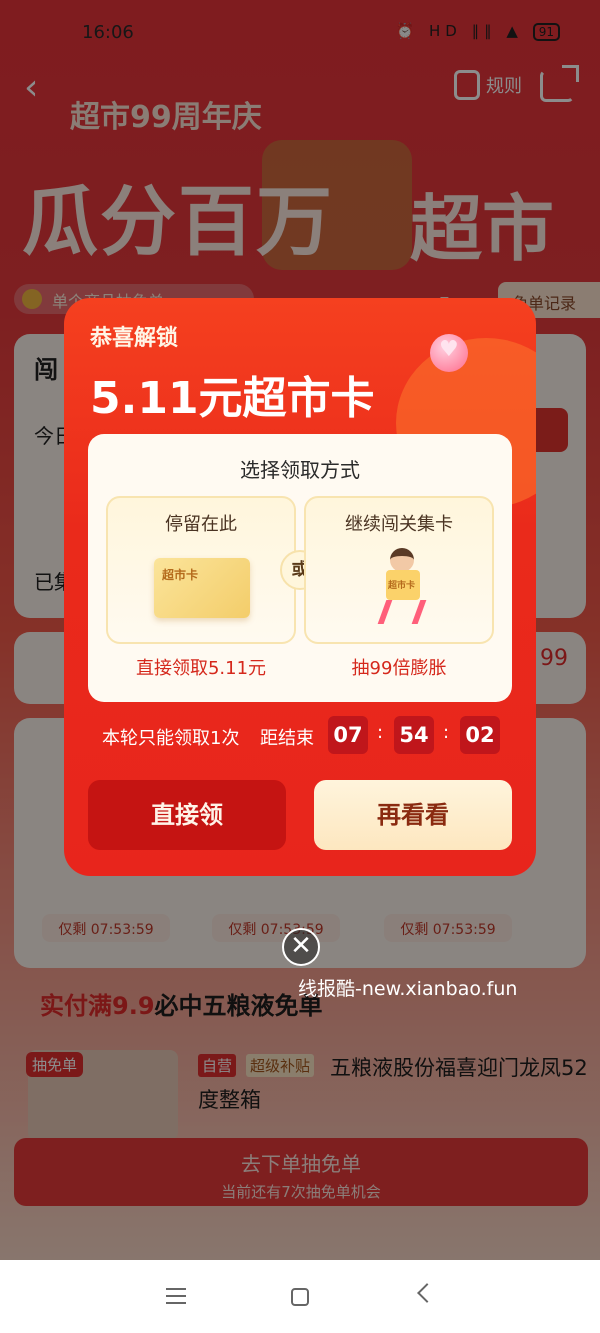 The width and height of the screenshot is (600, 1333). I want to click on watermark: 线报酷-new.xianbao.fun, so click(408, 989).